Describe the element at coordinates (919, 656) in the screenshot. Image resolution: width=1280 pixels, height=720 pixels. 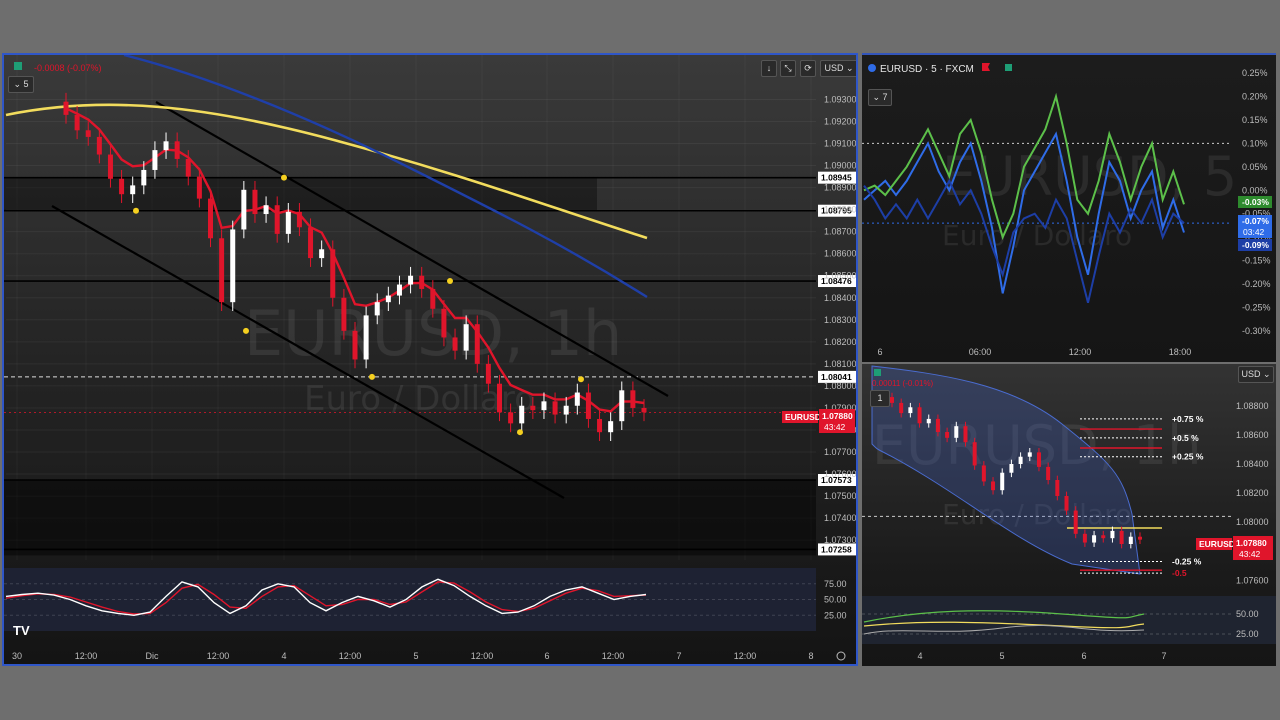
I see `x-tick-label: 4` at that location.